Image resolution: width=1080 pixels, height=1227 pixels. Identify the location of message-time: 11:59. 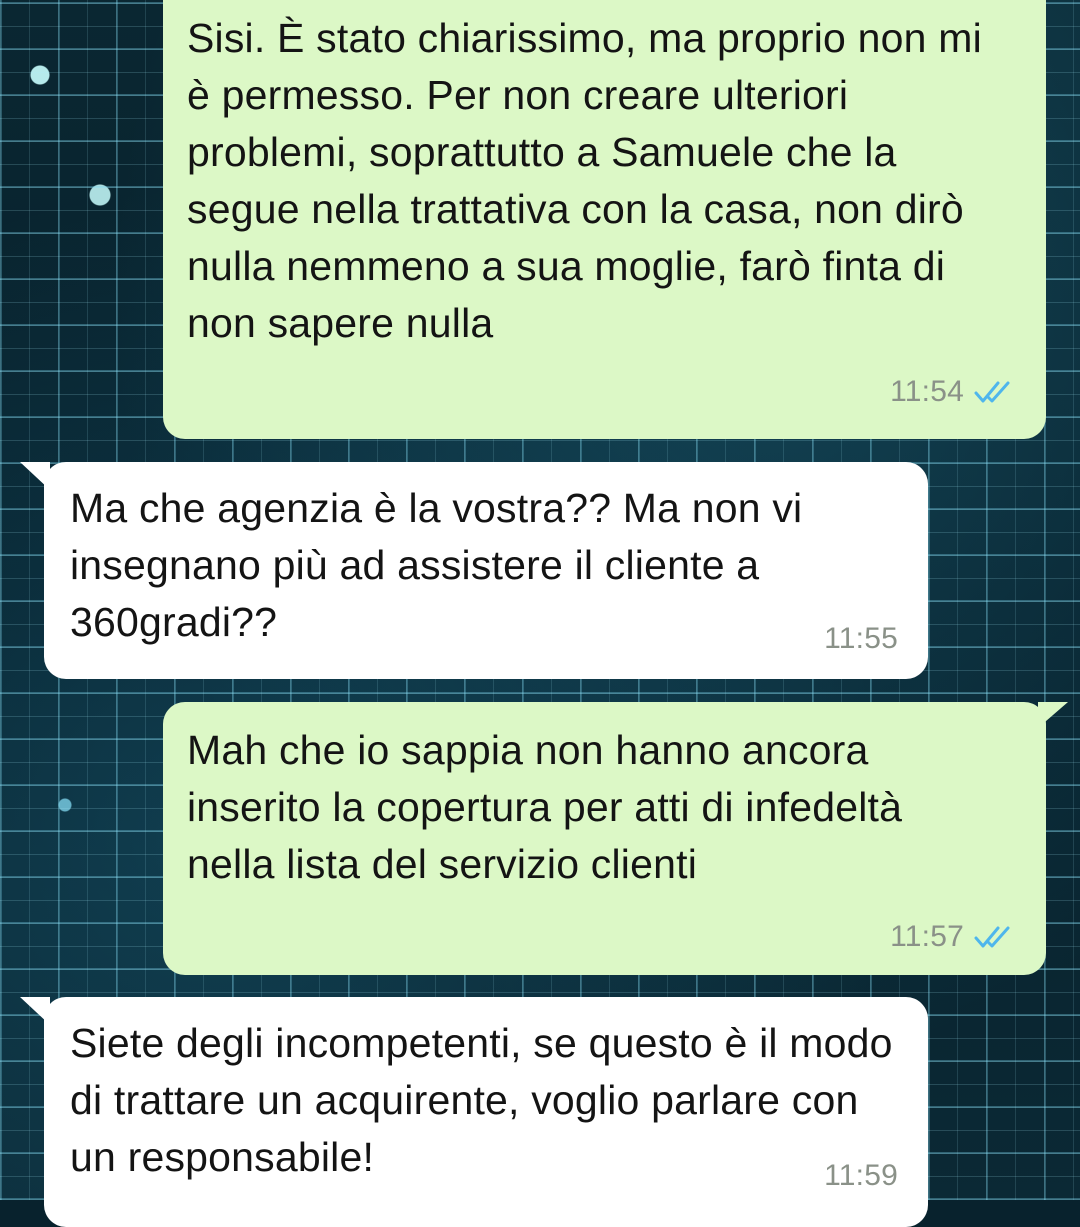
(861, 1175).